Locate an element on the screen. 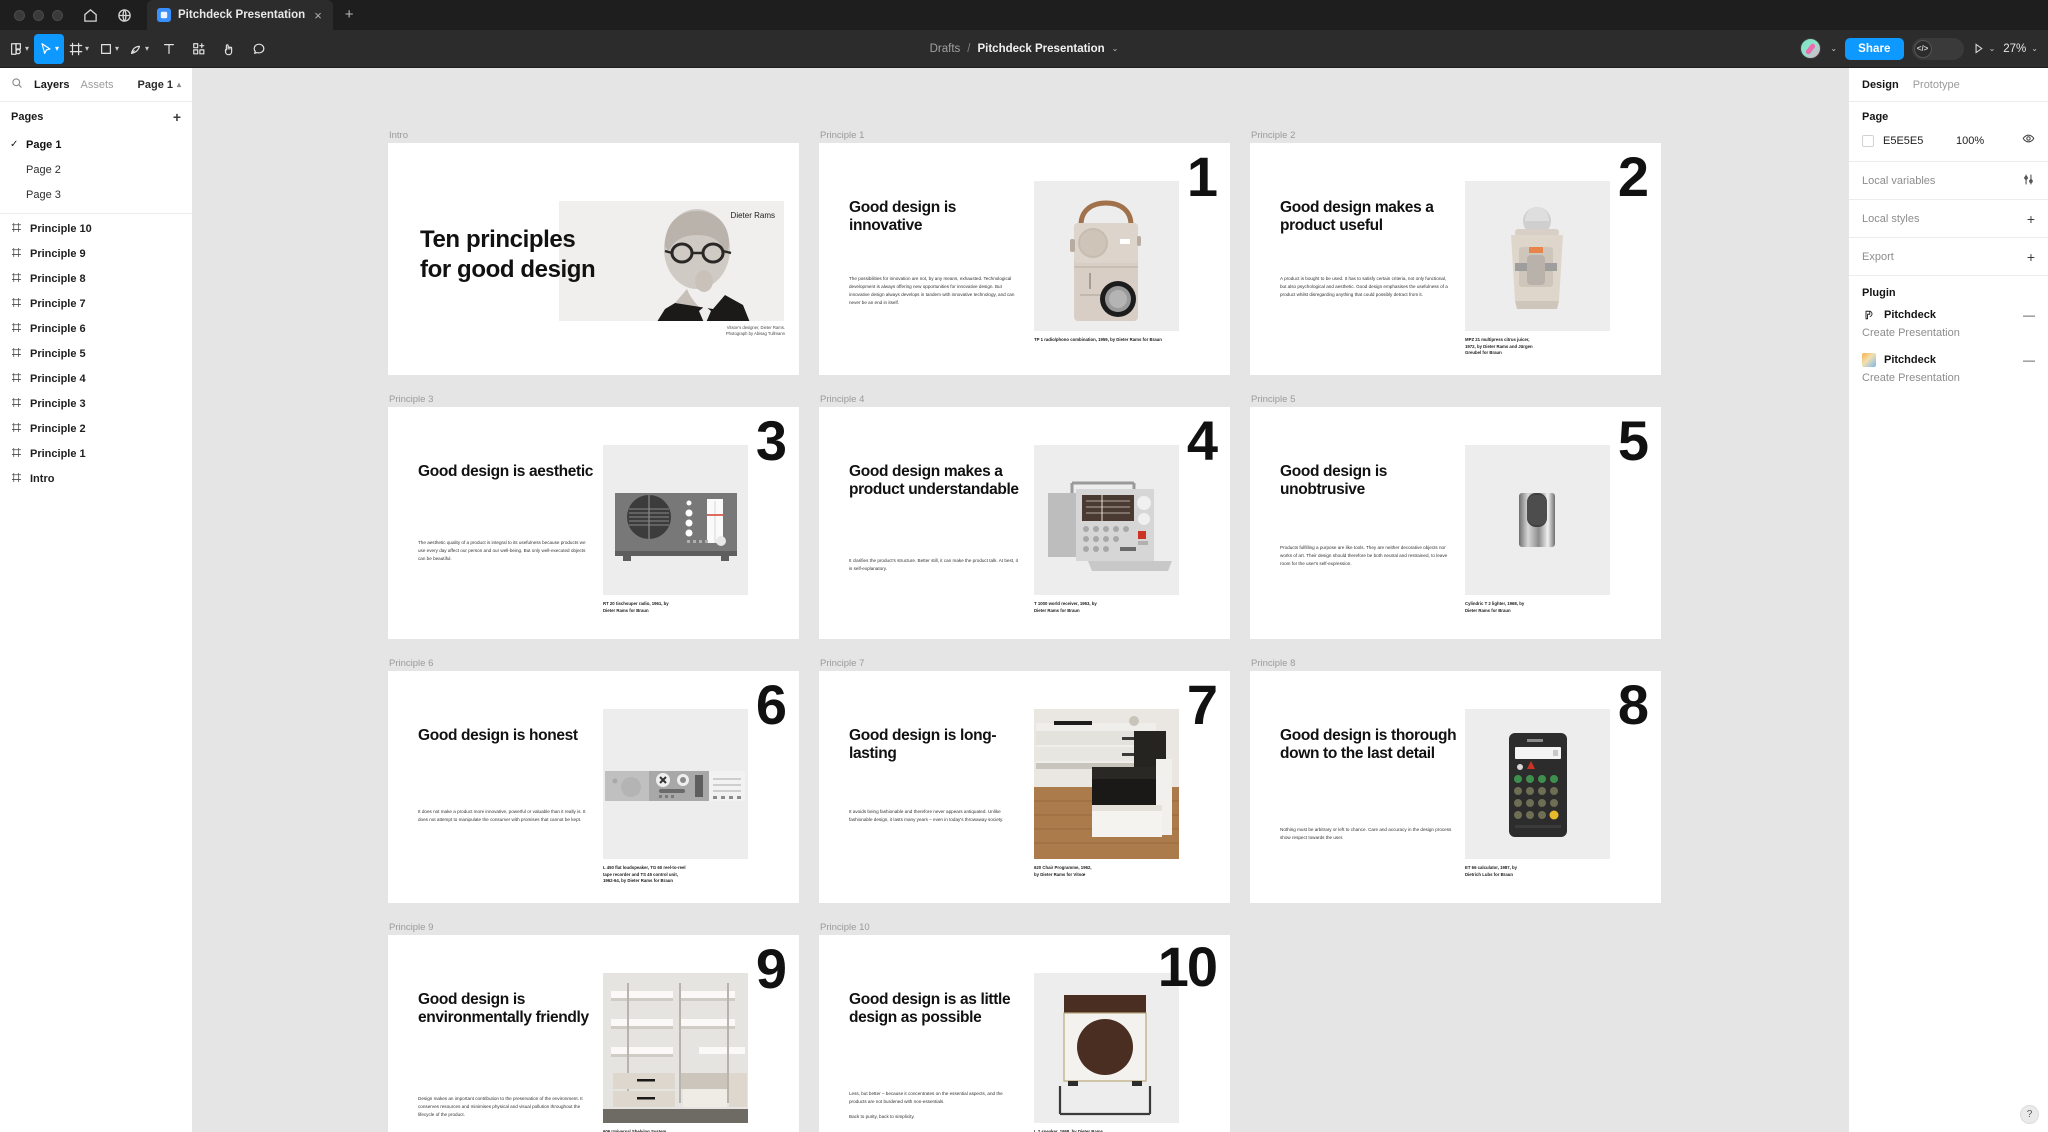 The width and height of the screenshot is (2048, 1132). comment-tool-button is located at coordinates (259, 49).